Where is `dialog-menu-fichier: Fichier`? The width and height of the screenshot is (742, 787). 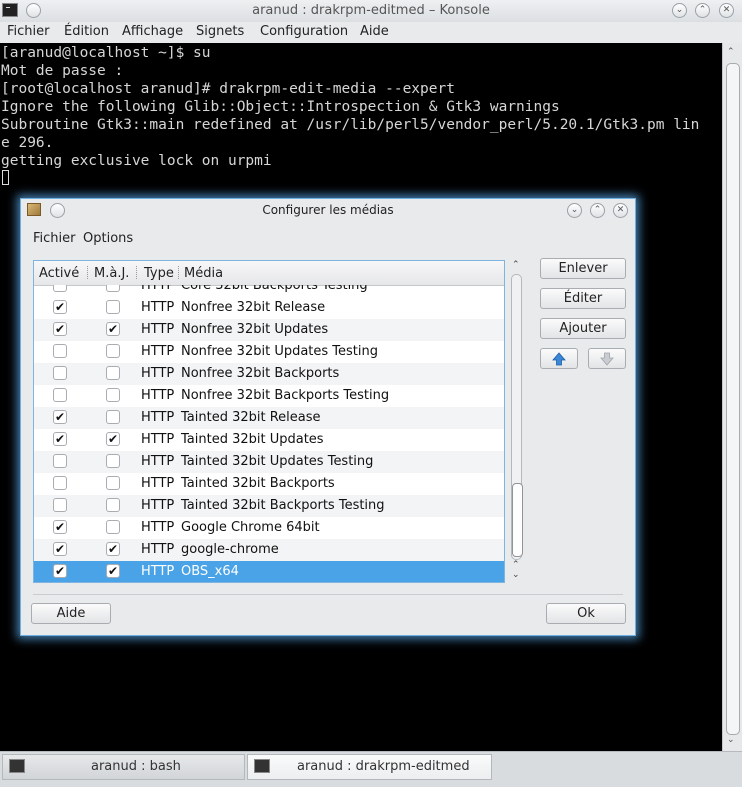
dialog-menu-fichier: Fichier is located at coordinates (54, 238).